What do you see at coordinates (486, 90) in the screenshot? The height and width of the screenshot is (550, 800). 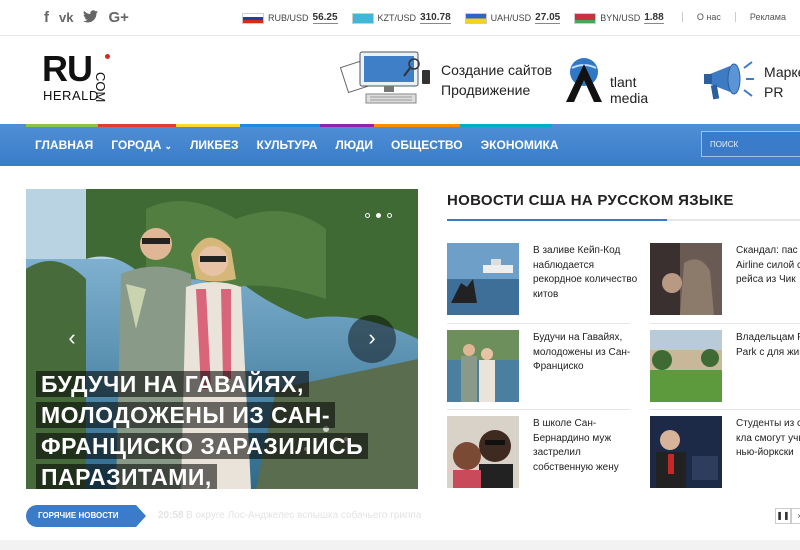 I see `ad-line: Продвижение` at bounding box center [486, 90].